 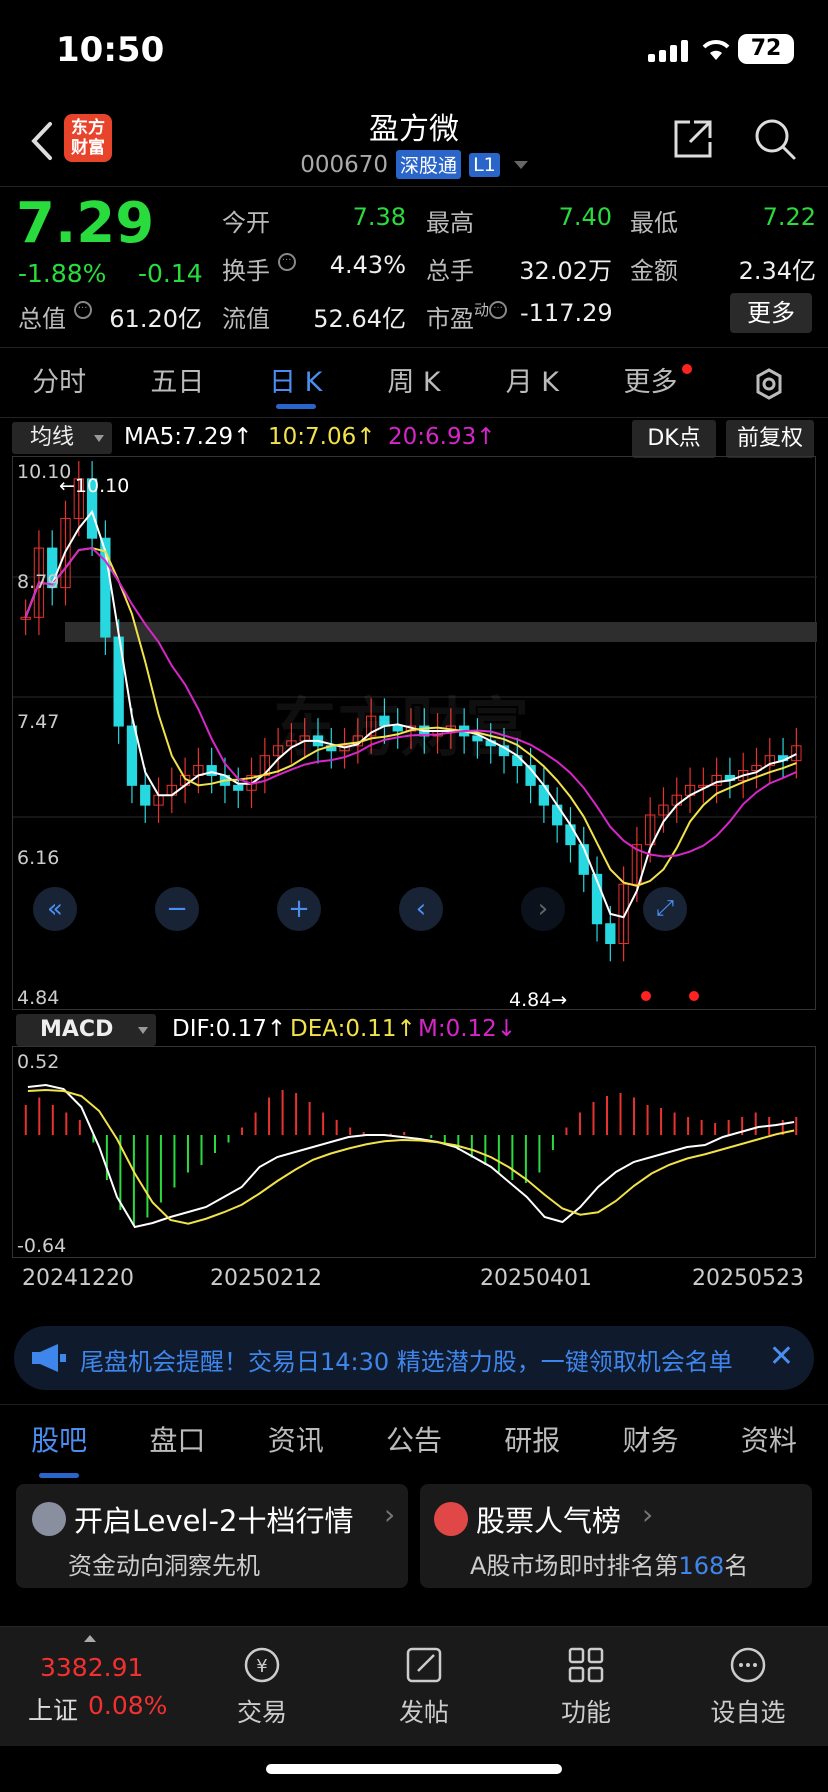 I want to click on max-price-marker: ←10.10, so click(x=94, y=486).